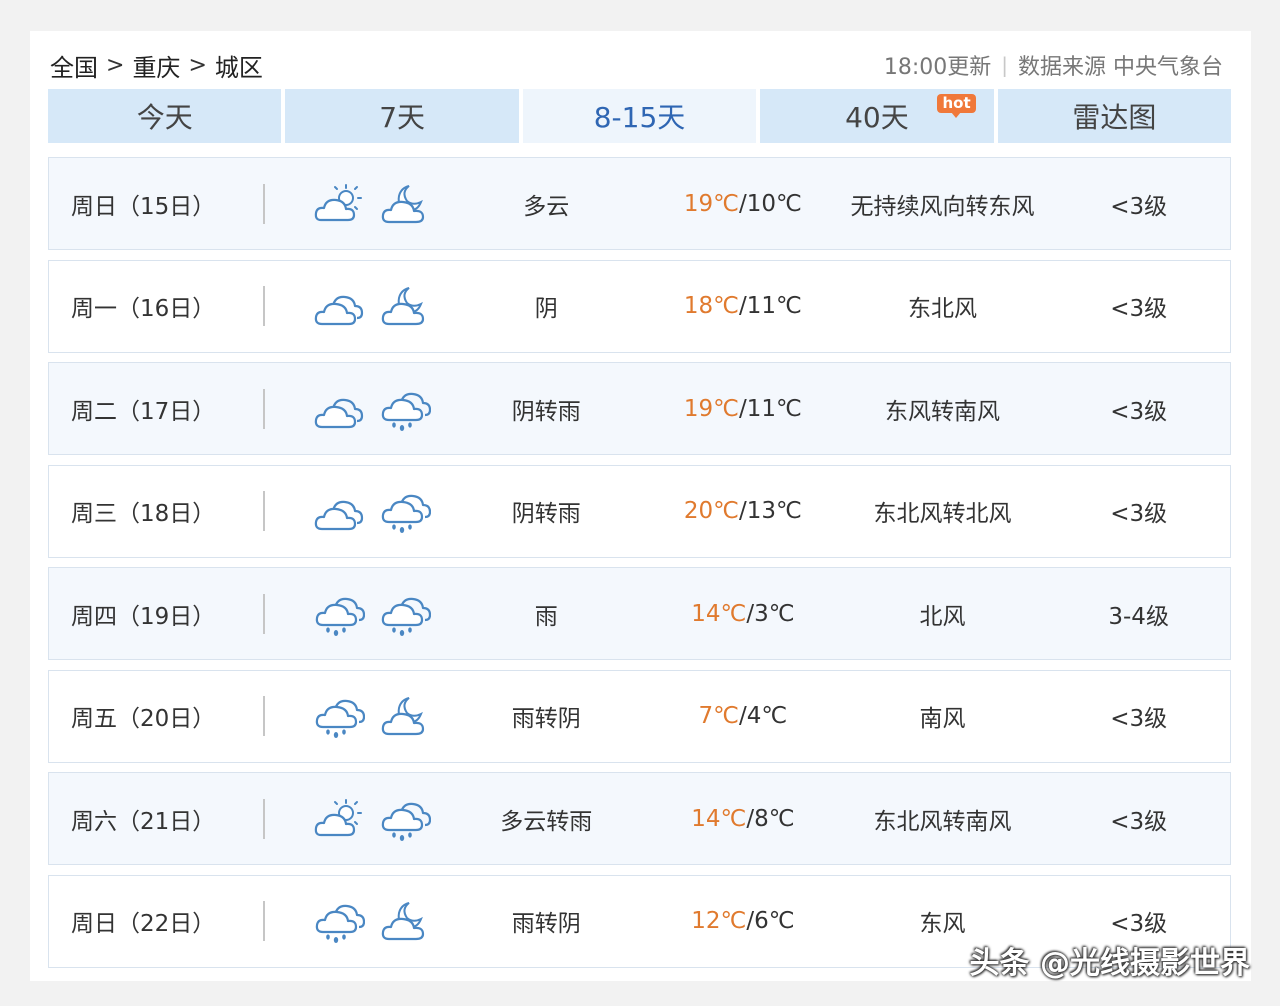 This screenshot has width=1280, height=1006. What do you see at coordinates (942, 514) in the screenshot?
I see `wind-direction: 东北风转北风` at bounding box center [942, 514].